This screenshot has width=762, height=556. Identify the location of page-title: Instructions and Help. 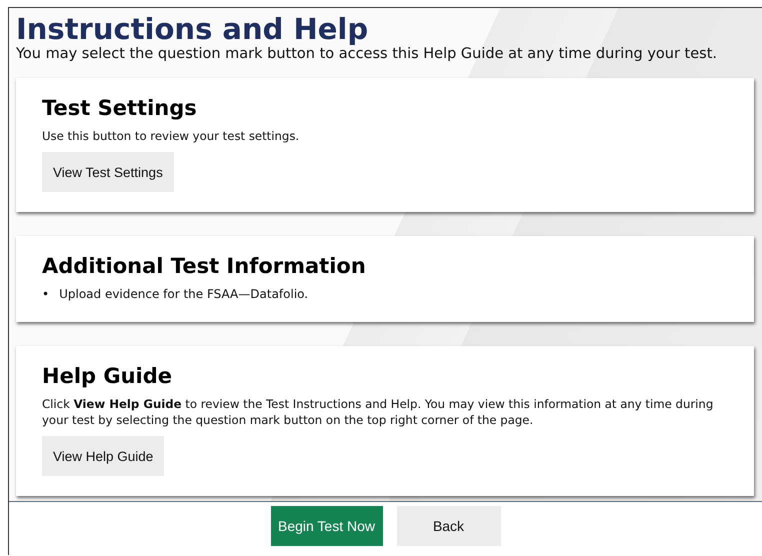
(193, 29).